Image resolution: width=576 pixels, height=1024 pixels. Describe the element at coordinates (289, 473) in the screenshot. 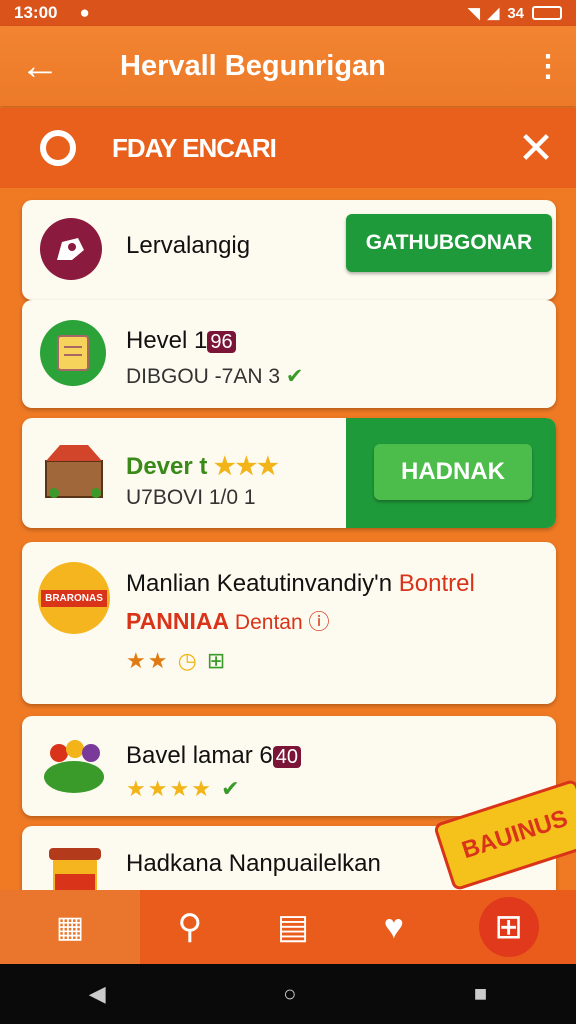

I see `list-item: Dever t ★★★ U7BOVI 1/0 1 HADNAK` at that location.